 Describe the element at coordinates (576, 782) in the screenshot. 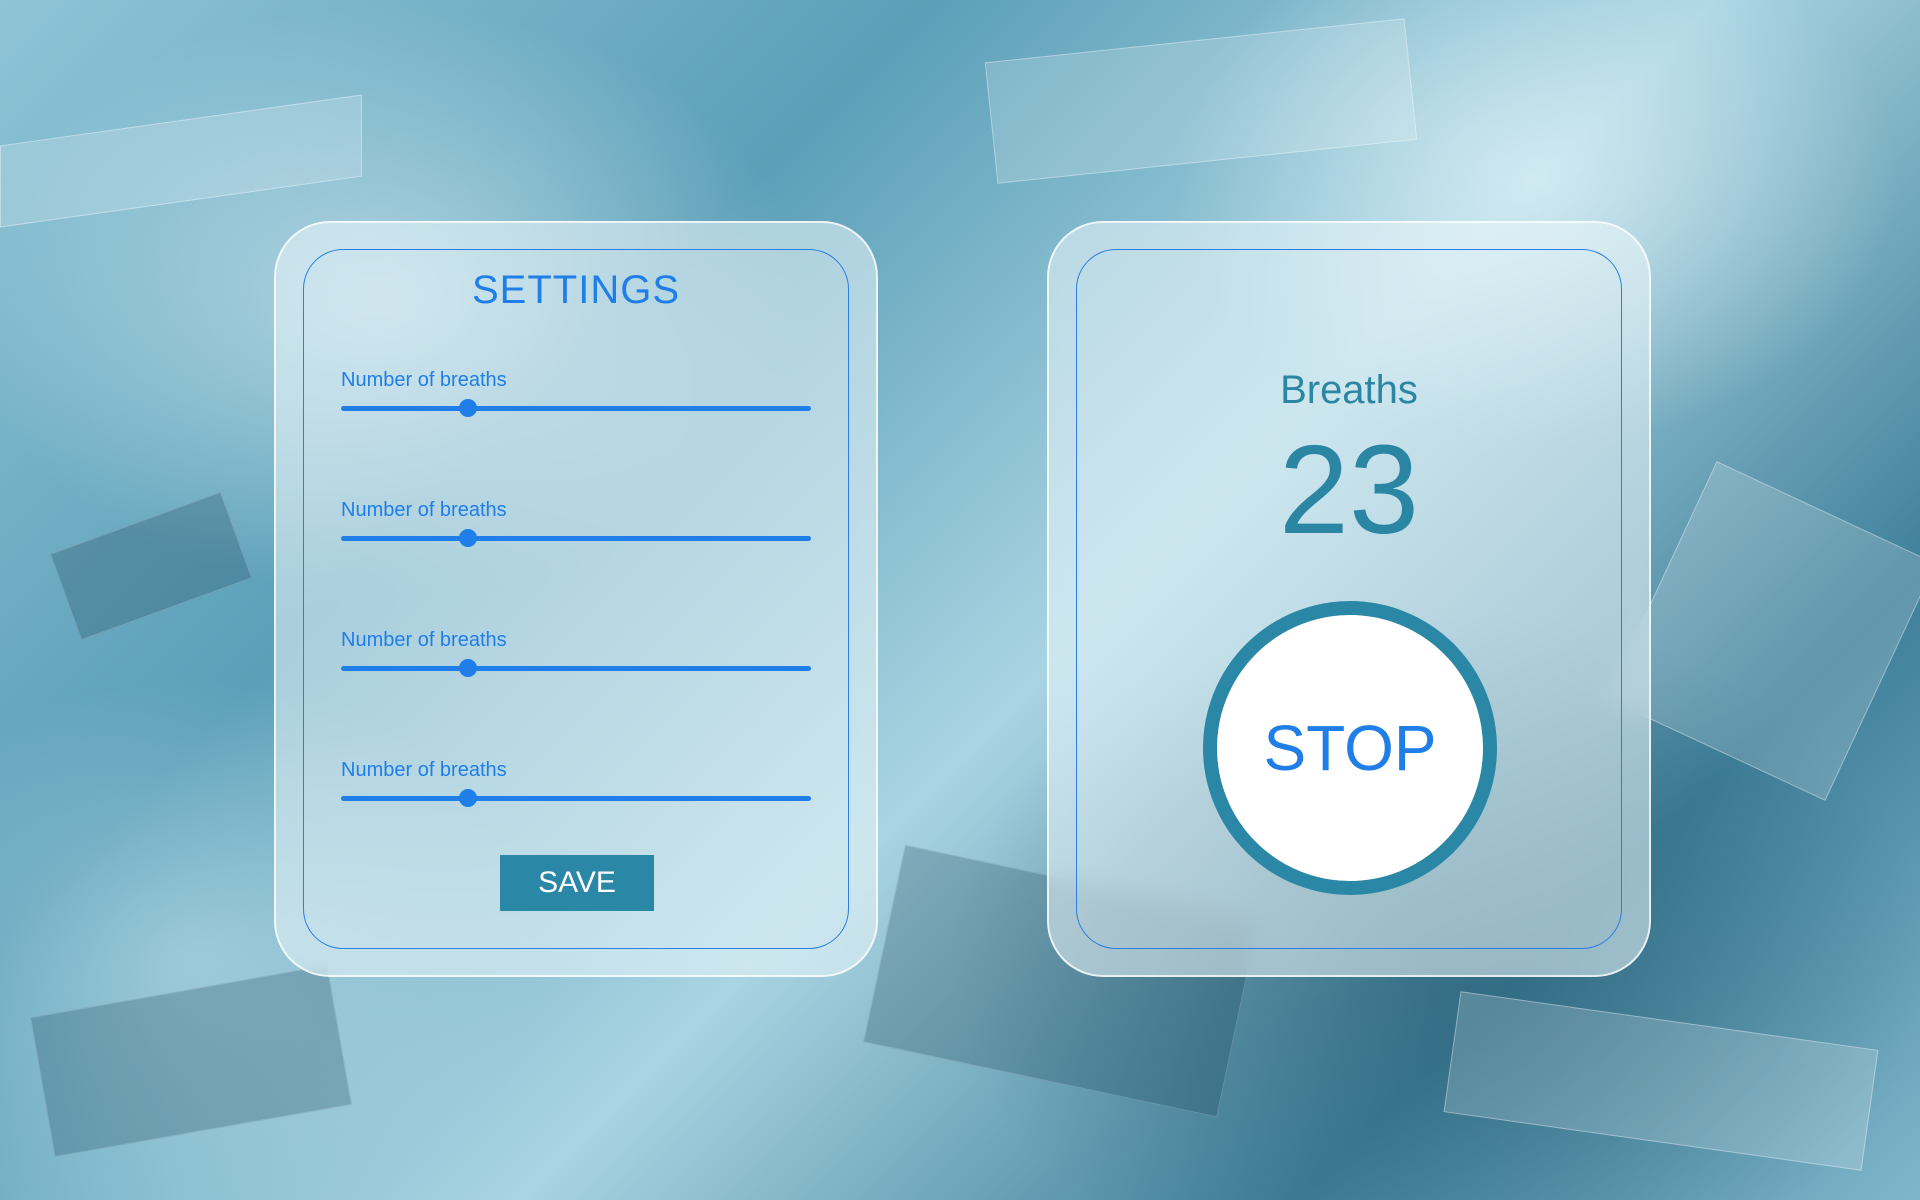

I see `breaths-slider-4: Number of breaths` at that location.